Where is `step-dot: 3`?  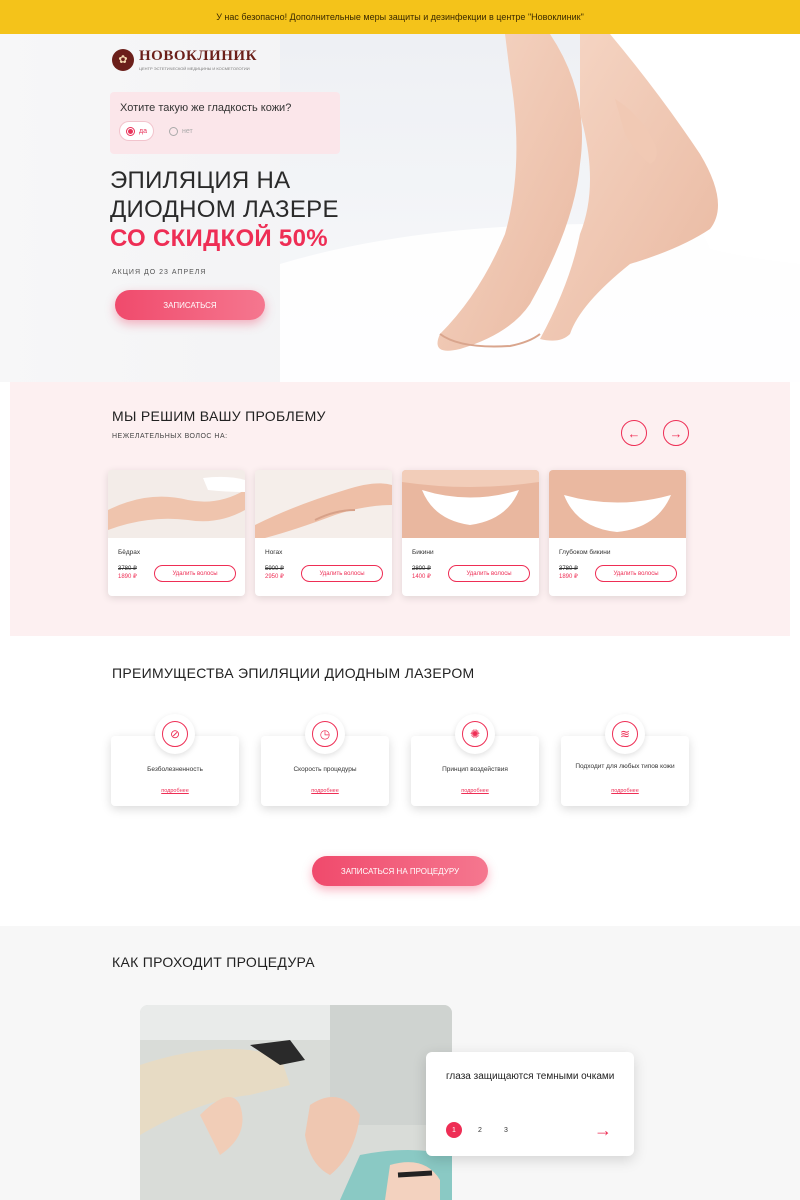
step-dot: 3 is located at coordinates (506, 1130).